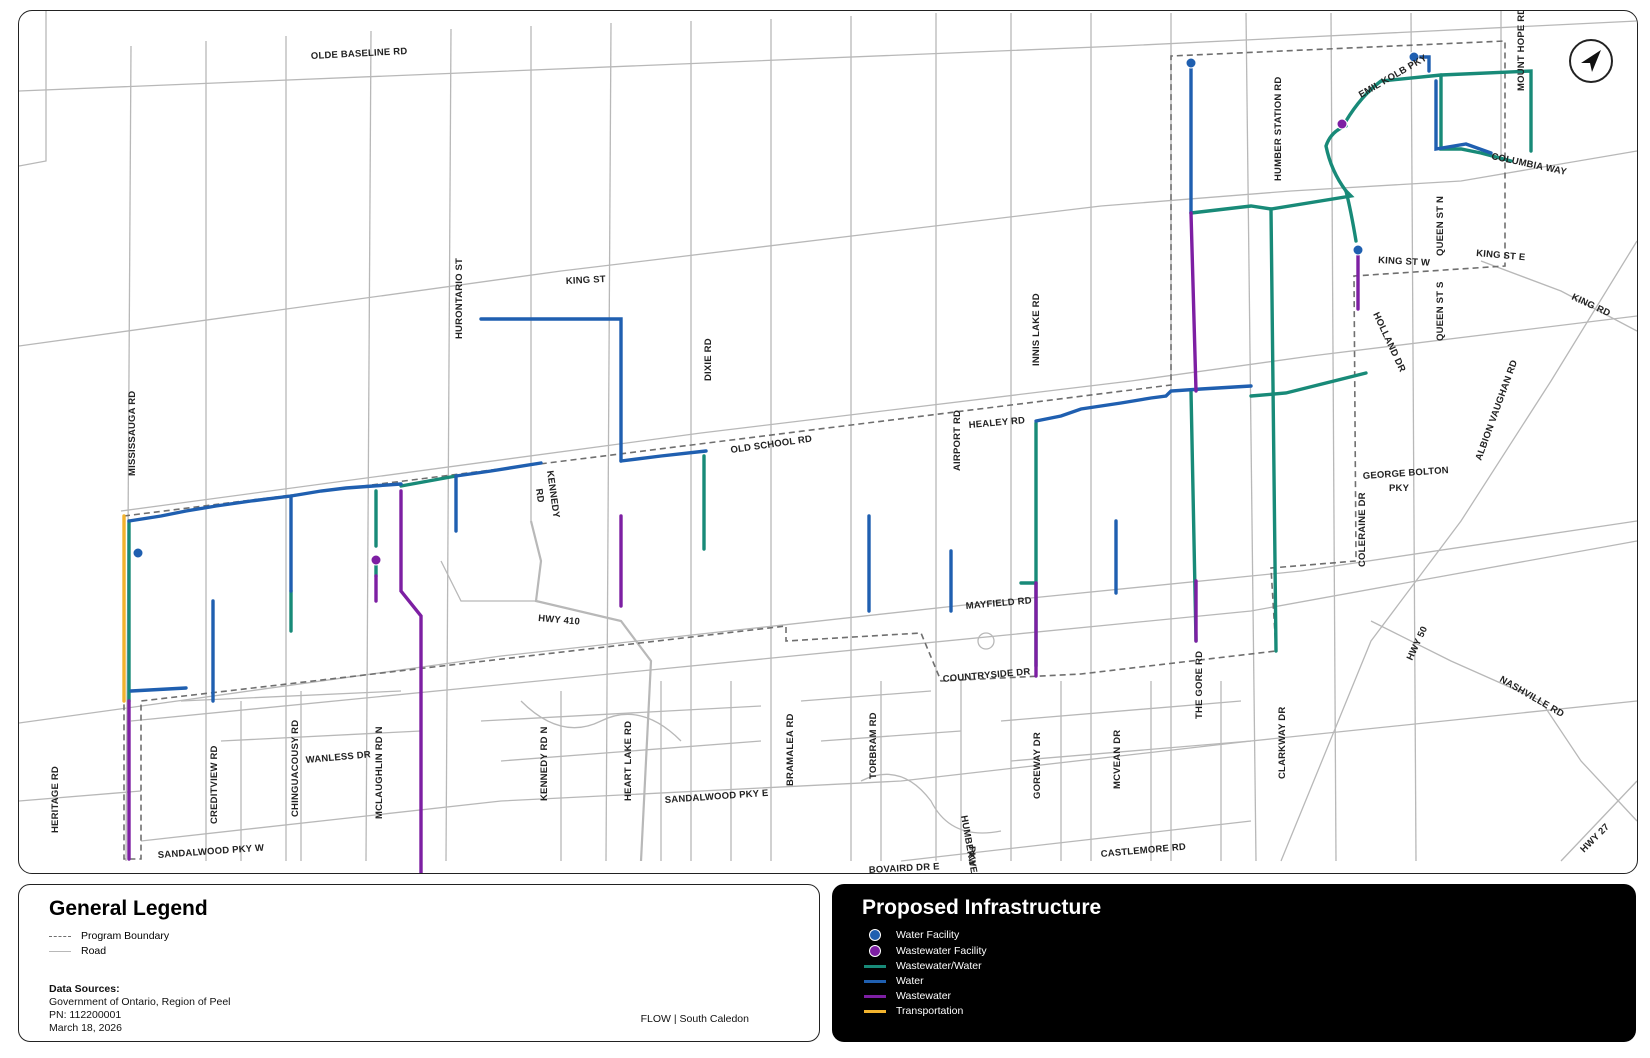 This screenshot has width=1650, height=1058. Describe the element at coordinates (359, 54) in the screenshot. I see `road-label-olde-baseline: OLDE BASELINE RD` at that location.